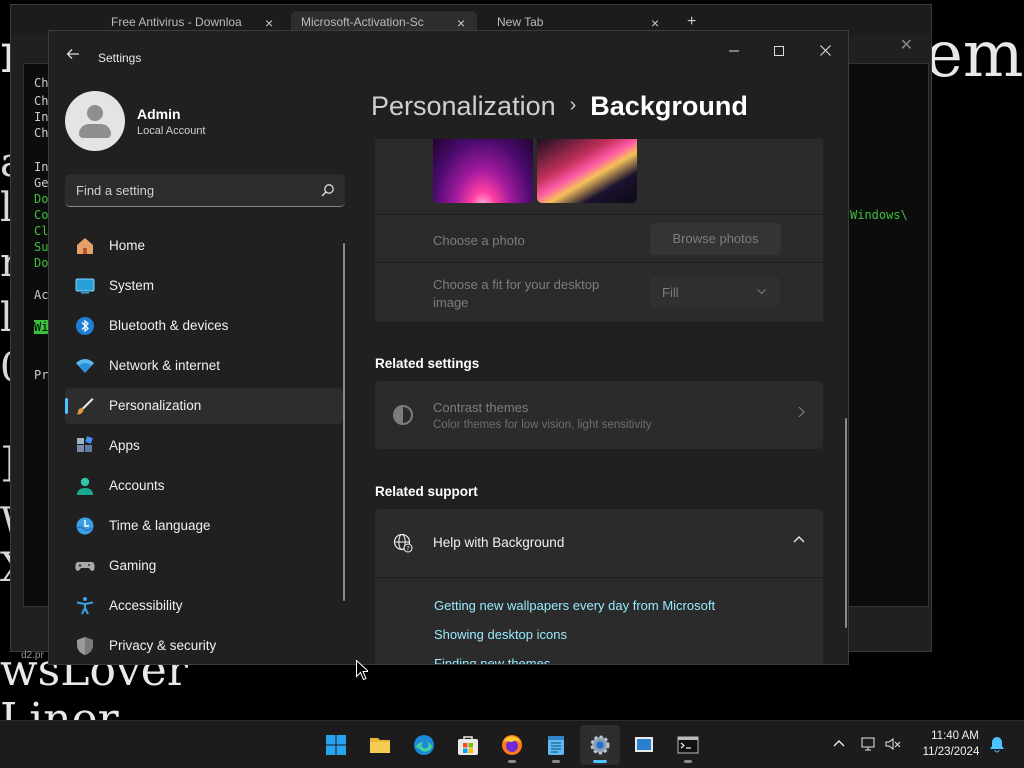 The height and width of the screenshot is (768, 1024). Describe the element at coordinates (481, 407) in the screenshot. I see `contrast-themes-title: Contrast themes` at that location.